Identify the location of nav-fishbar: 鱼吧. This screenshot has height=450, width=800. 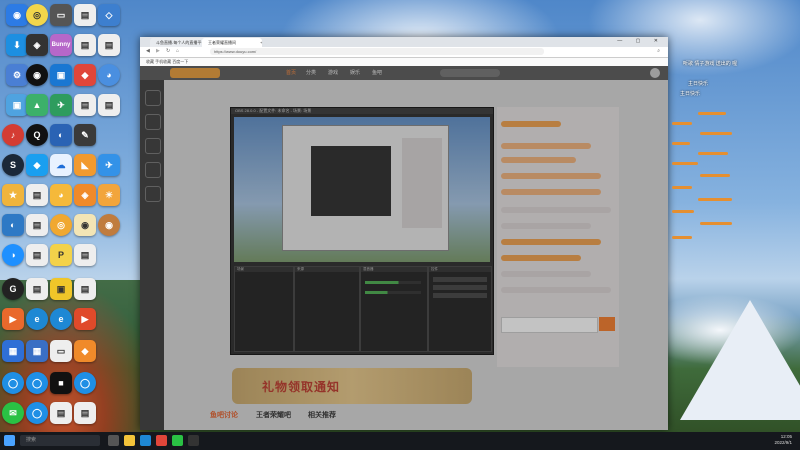
(377, 72).